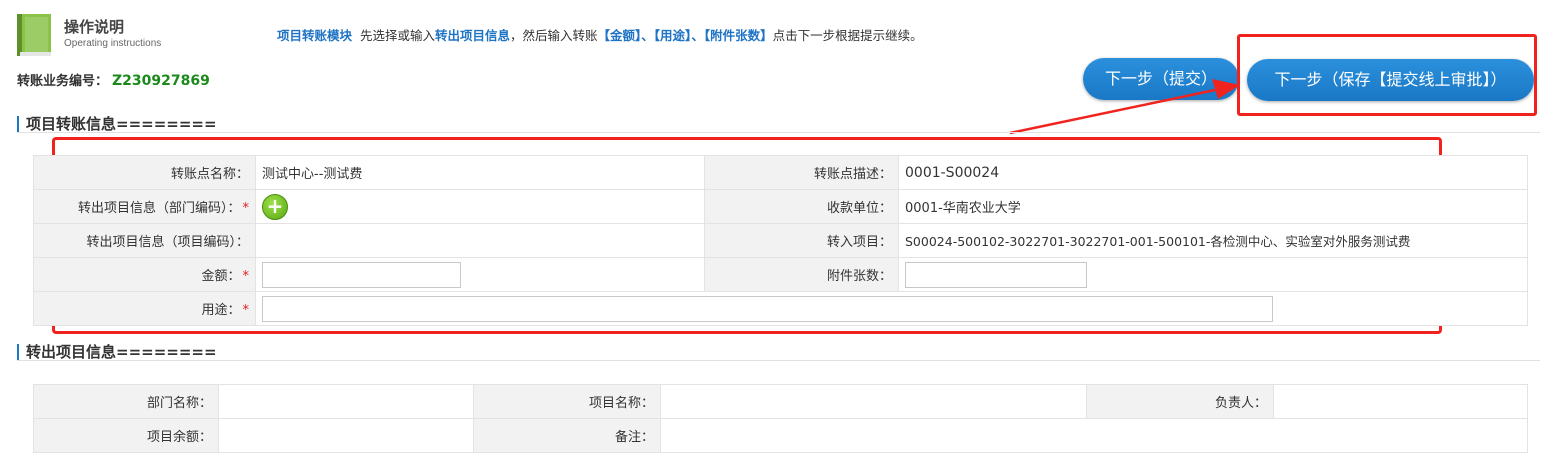  I want to click on out-proj-value, so click(480, 240).